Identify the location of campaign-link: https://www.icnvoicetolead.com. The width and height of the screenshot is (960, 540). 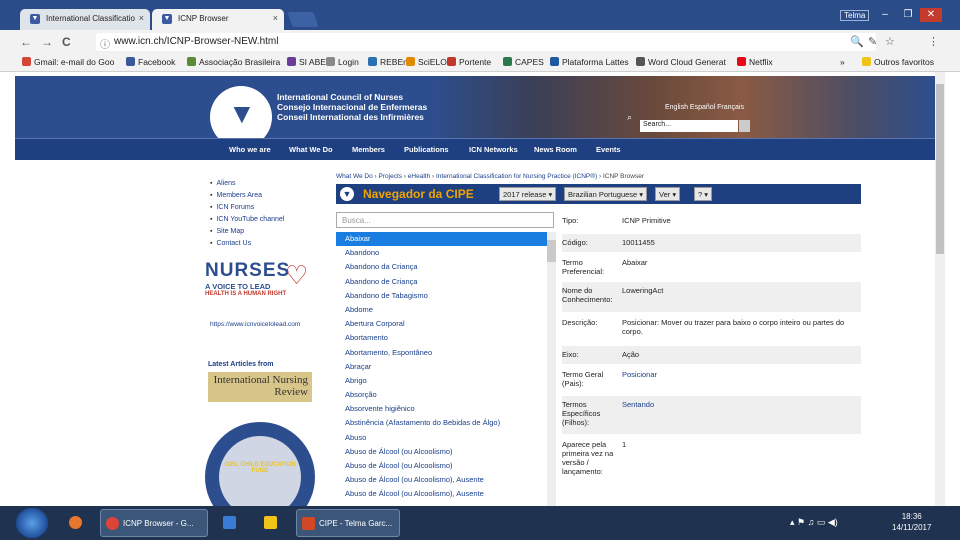
(255, 324).